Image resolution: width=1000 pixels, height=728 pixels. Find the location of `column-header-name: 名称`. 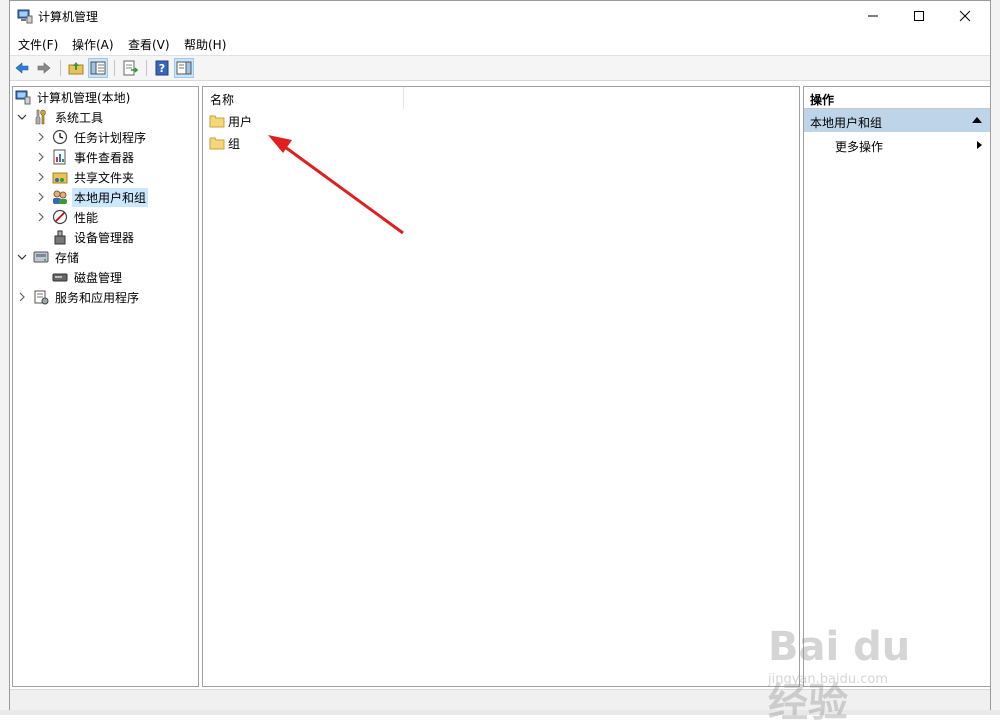

column-header-name: 名称 is located at coordinates (303, 98).